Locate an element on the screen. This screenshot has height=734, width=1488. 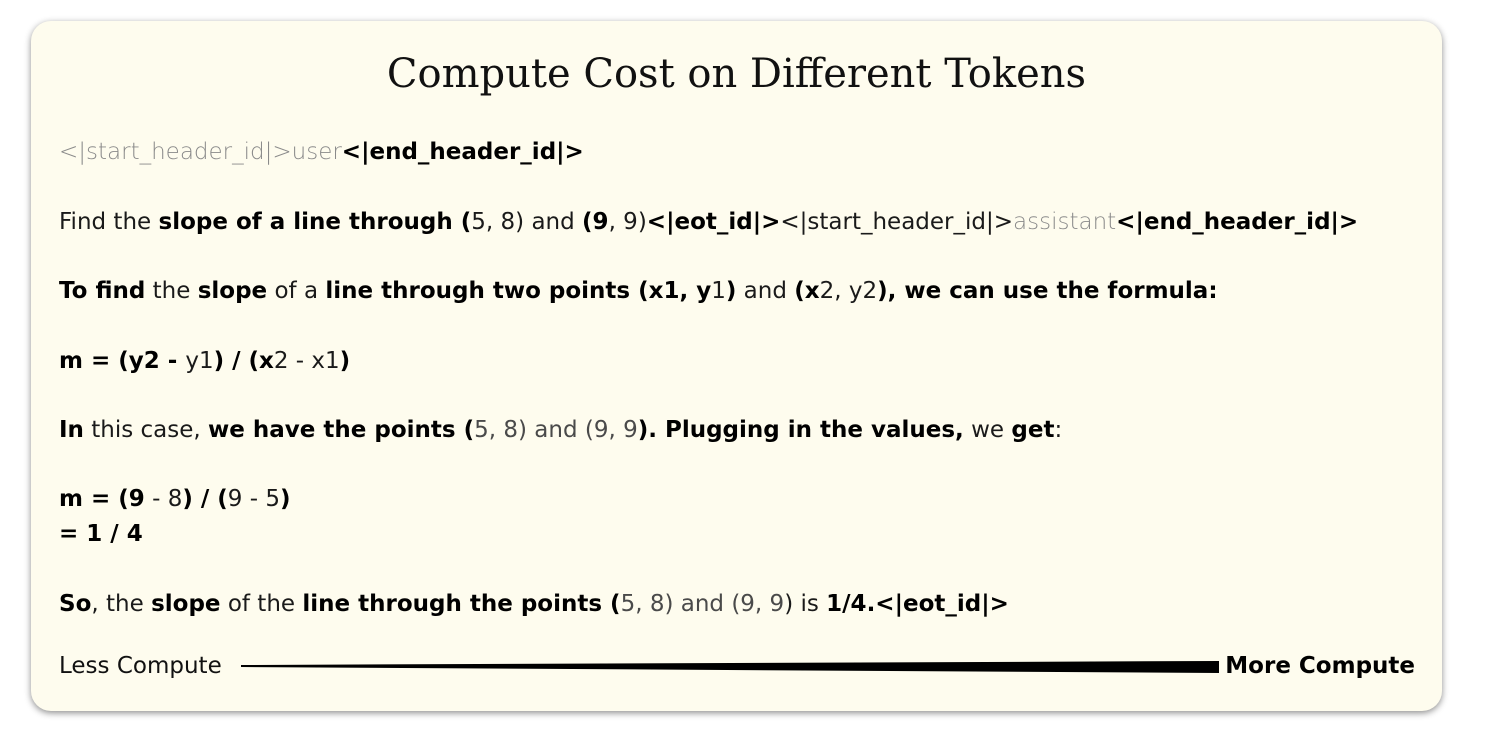
legend-more-compute: More Compute is located at coordinates (1320, 666).